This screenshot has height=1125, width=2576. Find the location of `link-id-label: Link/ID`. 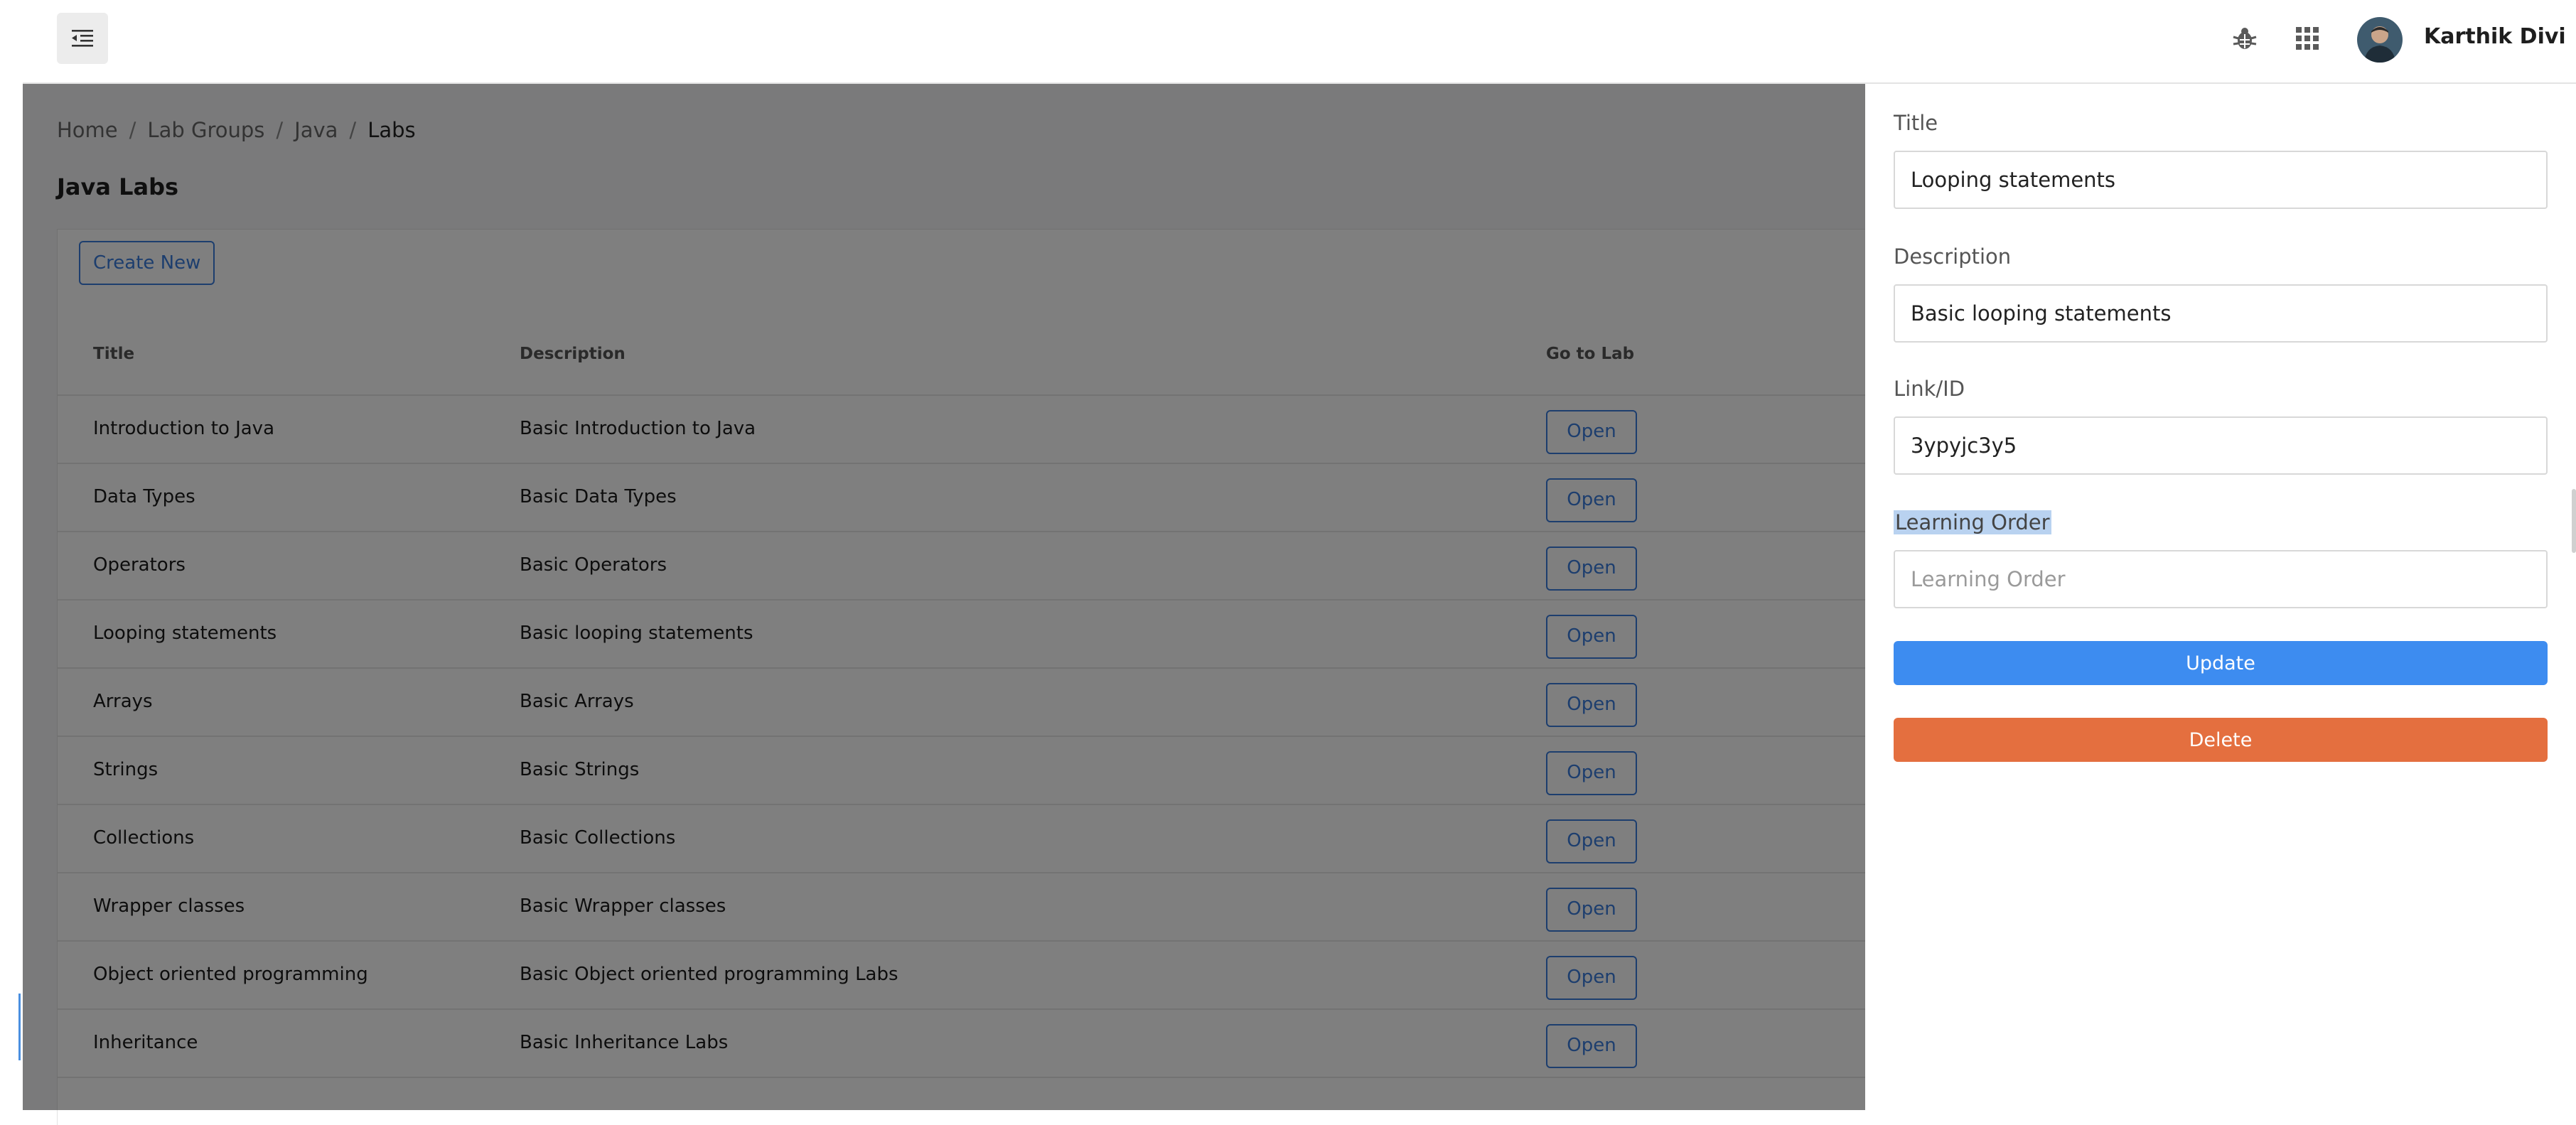

link-id-label: Link/ID is located at coordinates (1929, 389).